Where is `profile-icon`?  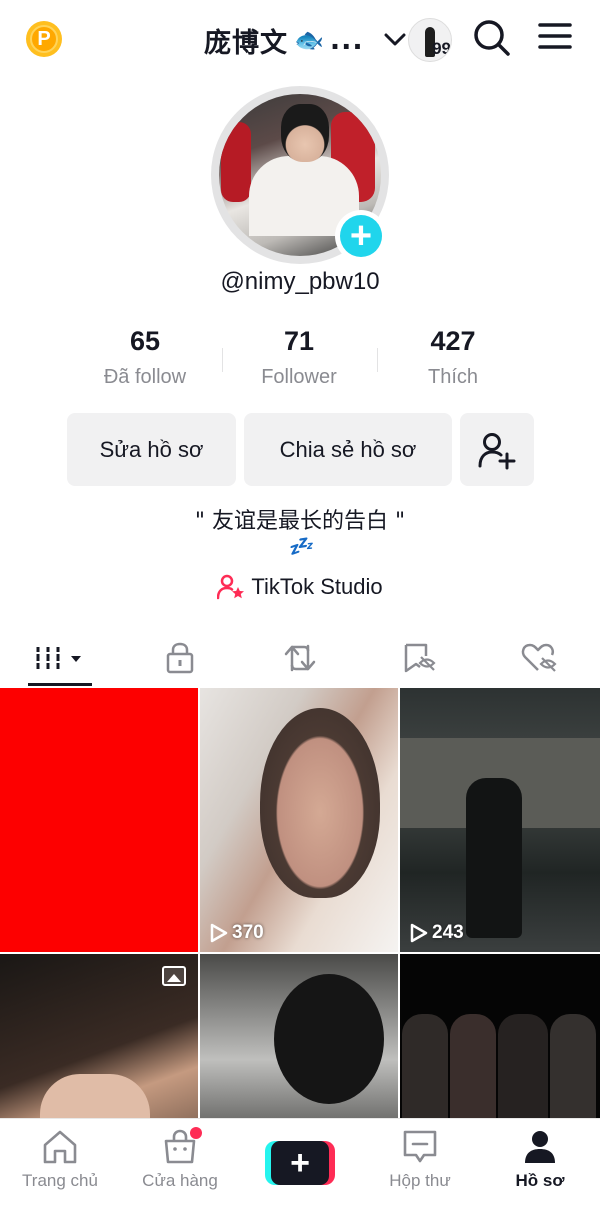
profile-icon is located at coordinates (540, 1147).